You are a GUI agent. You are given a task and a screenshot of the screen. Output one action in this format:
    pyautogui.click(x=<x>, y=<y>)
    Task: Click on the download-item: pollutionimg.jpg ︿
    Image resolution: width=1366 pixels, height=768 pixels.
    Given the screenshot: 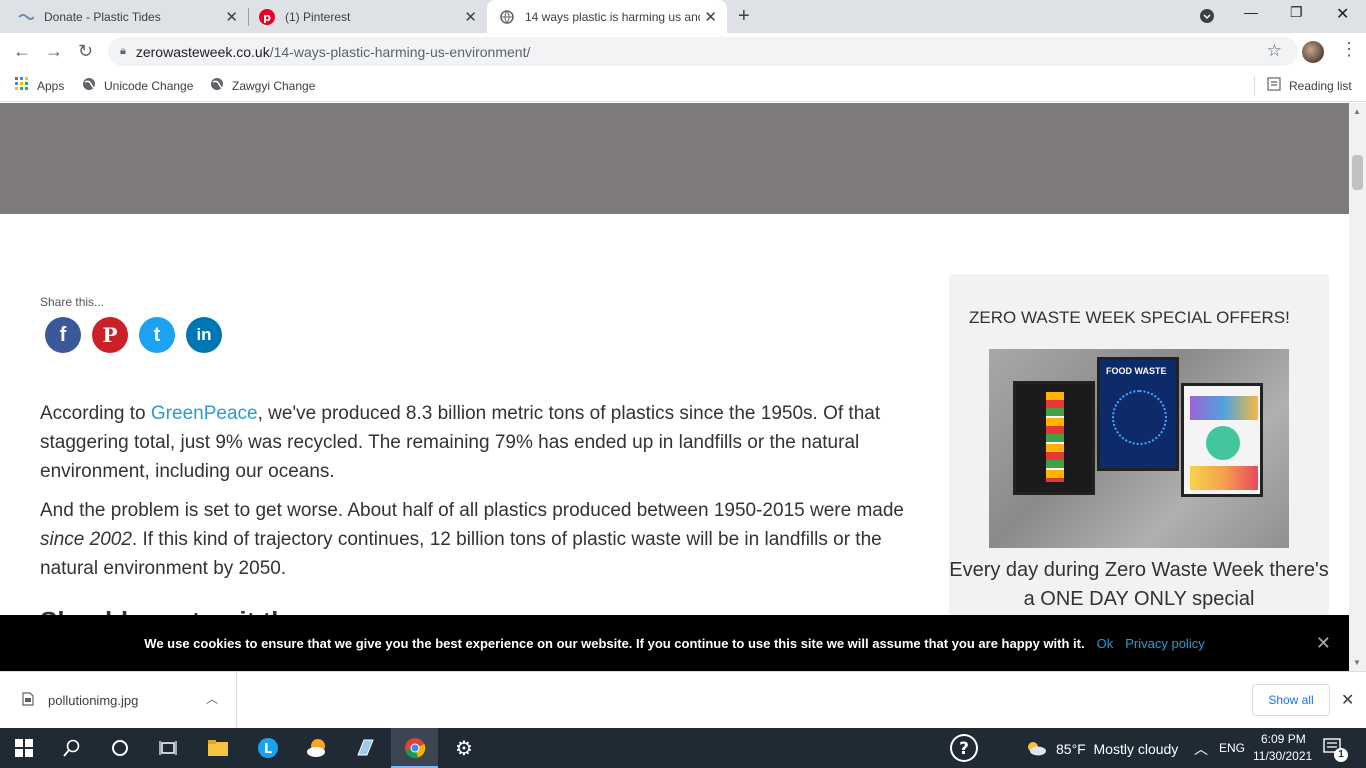 What is the action you would take?
    pyautogui.click(x=118, y=700)
    